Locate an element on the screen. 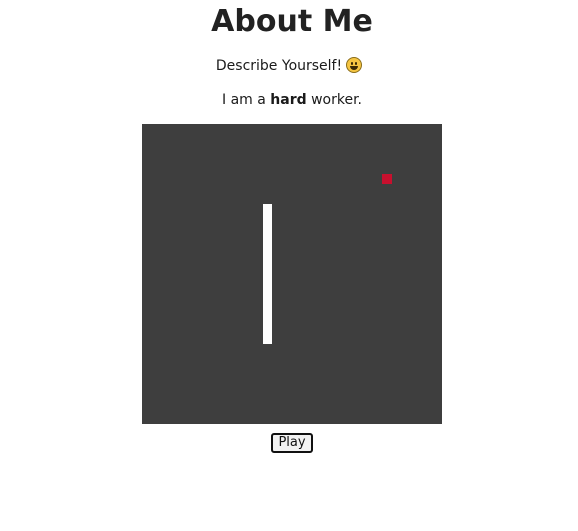  game-canvas-svg is located at coordinates (327, 259).